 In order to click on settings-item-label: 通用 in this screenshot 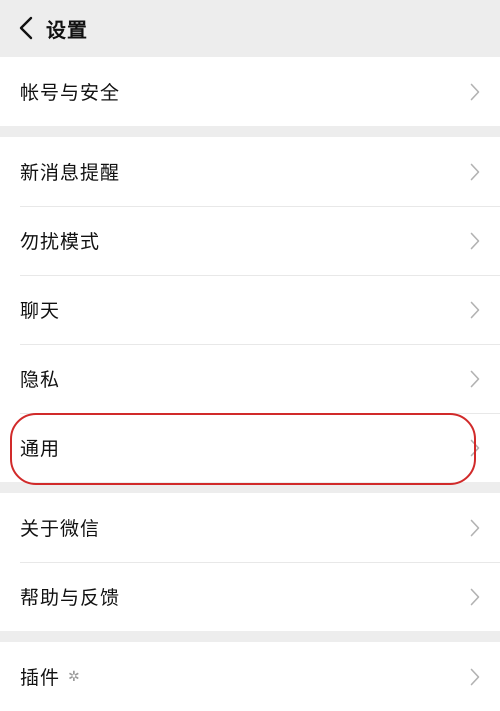, I will do `click(40, 449)`.